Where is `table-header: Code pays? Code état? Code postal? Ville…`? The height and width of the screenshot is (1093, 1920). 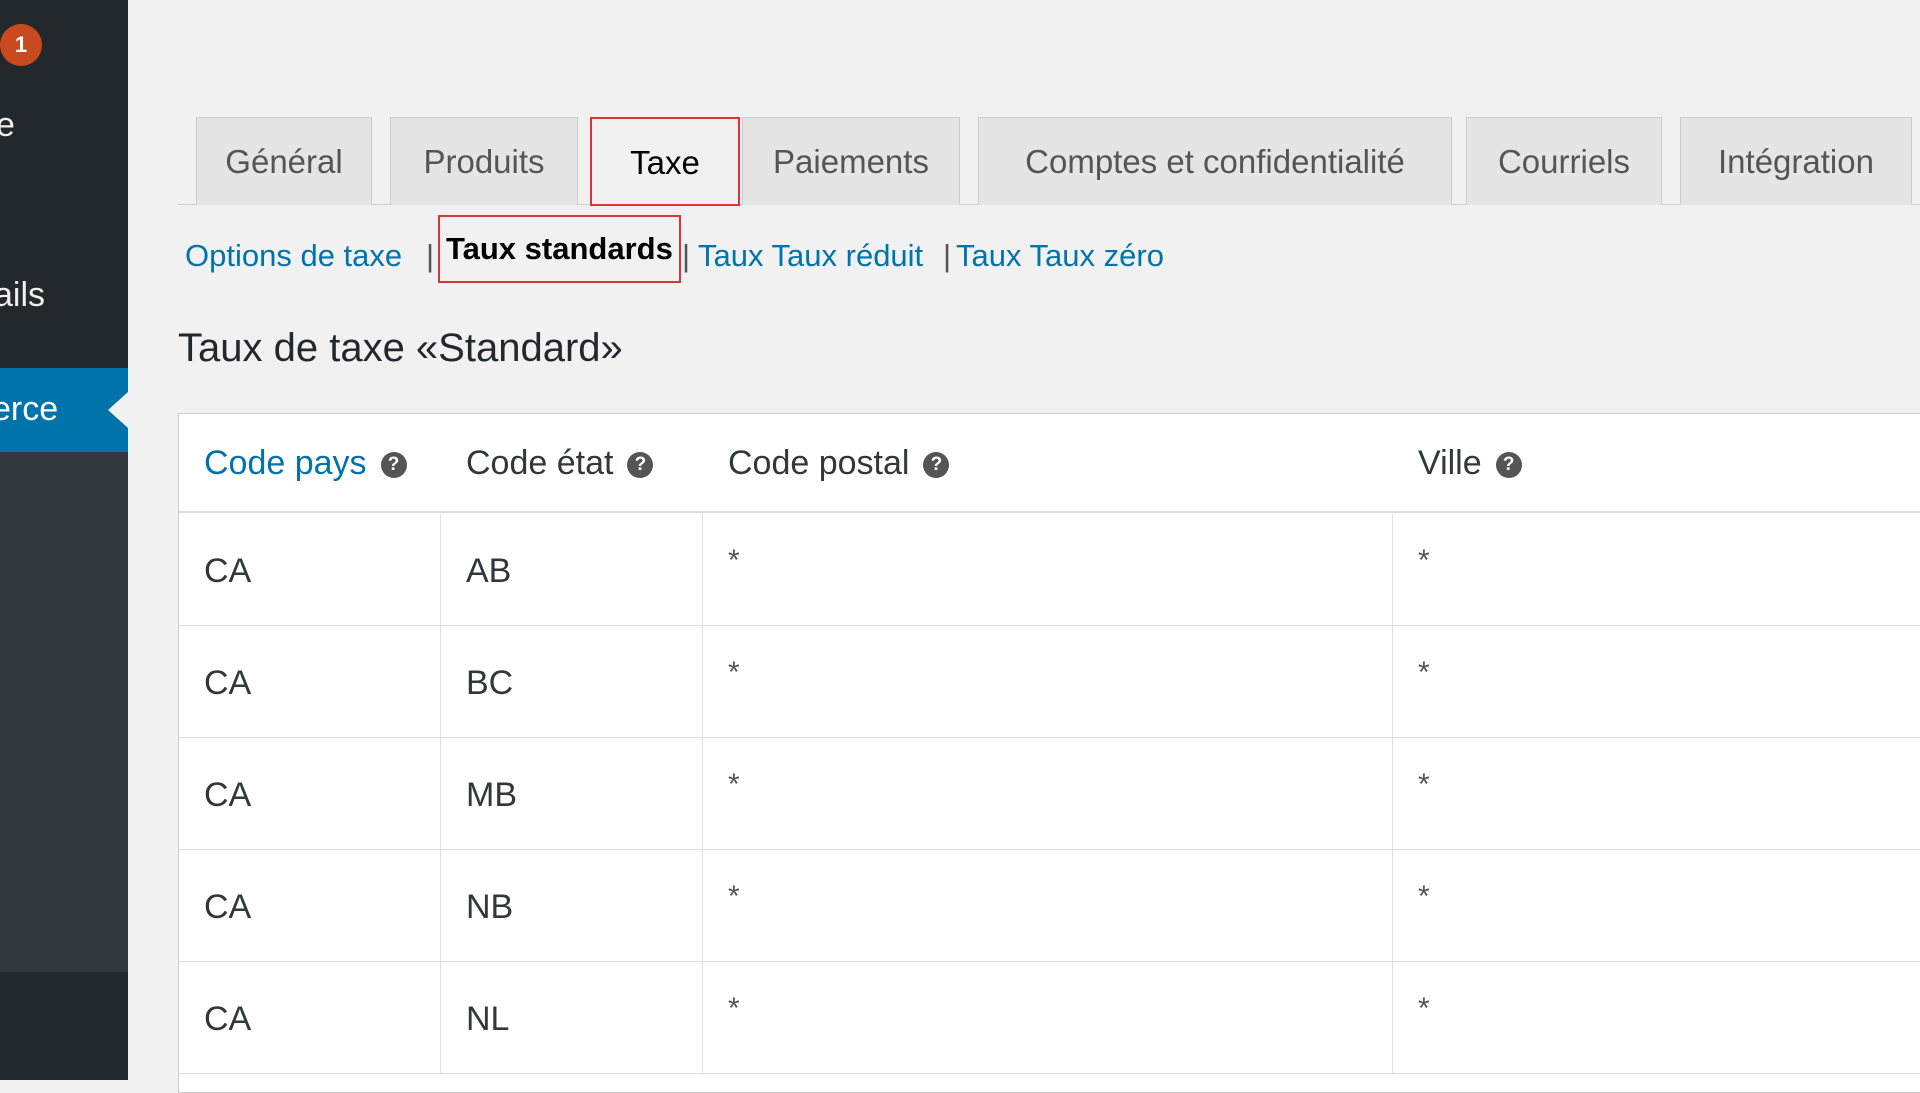 table-header: Code pays? Code état? Code postal? Ville… is located at coordinates (1049, 463).